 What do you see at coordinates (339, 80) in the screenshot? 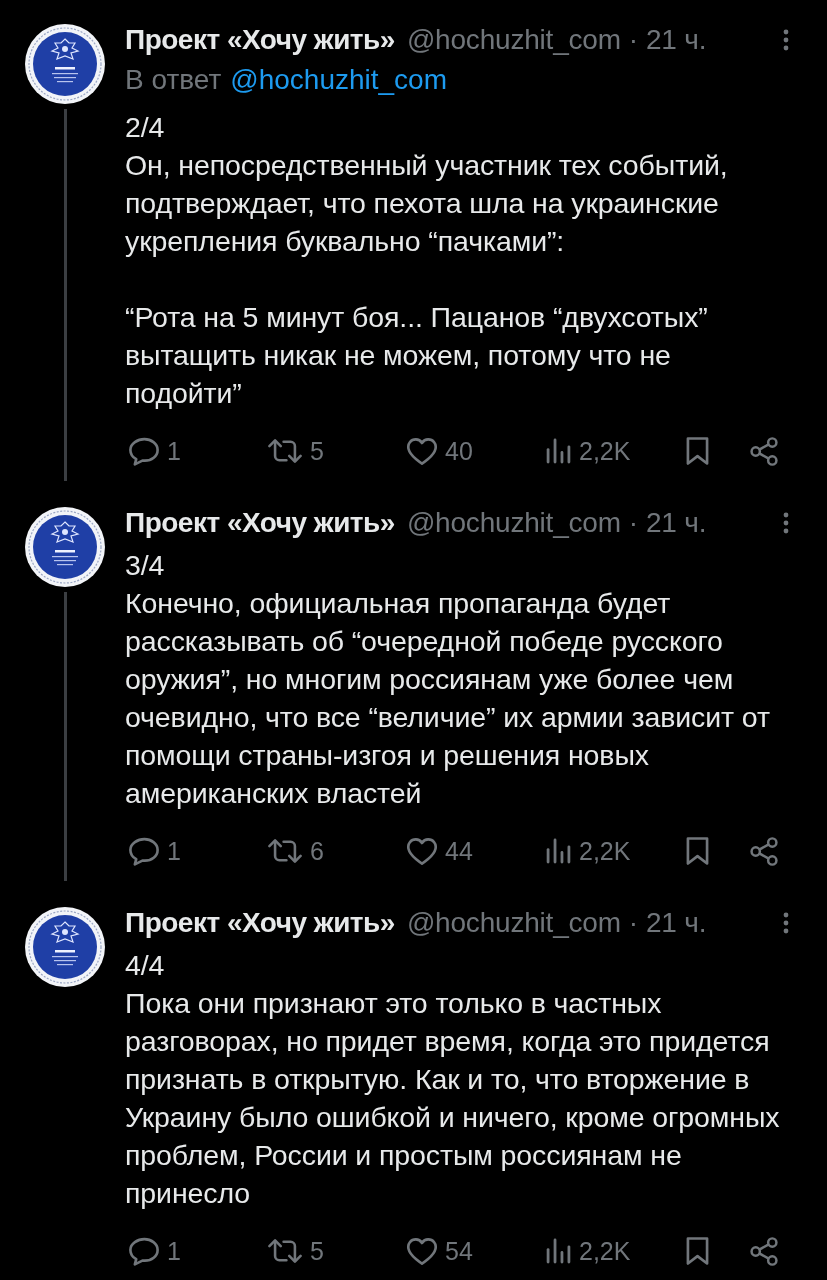
I see `reply-handle-link: @hochuzhit_com` at bounding box center [339, 80].